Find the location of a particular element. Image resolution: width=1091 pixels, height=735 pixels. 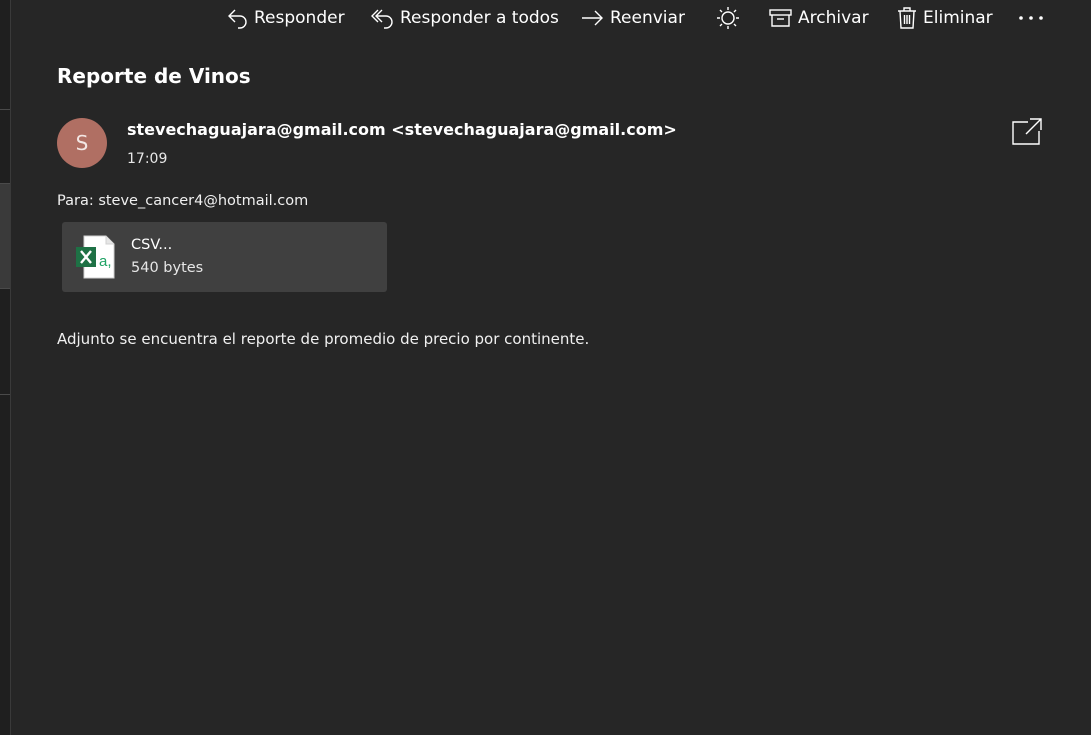

svg-text: a, is located at coordinates (105, 261).